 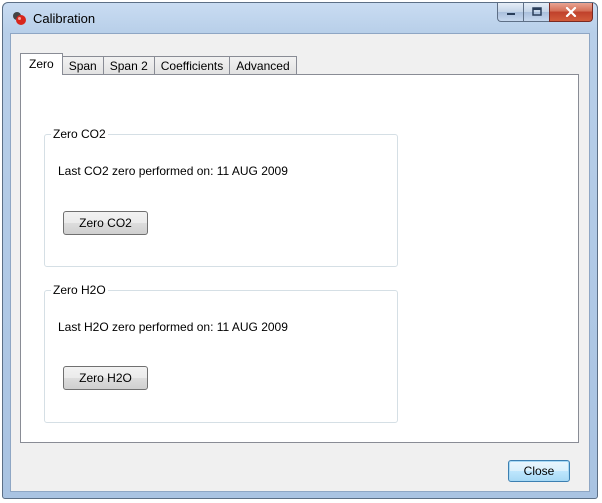 I want to click on minimize-icon, so click(x=510, y=14).